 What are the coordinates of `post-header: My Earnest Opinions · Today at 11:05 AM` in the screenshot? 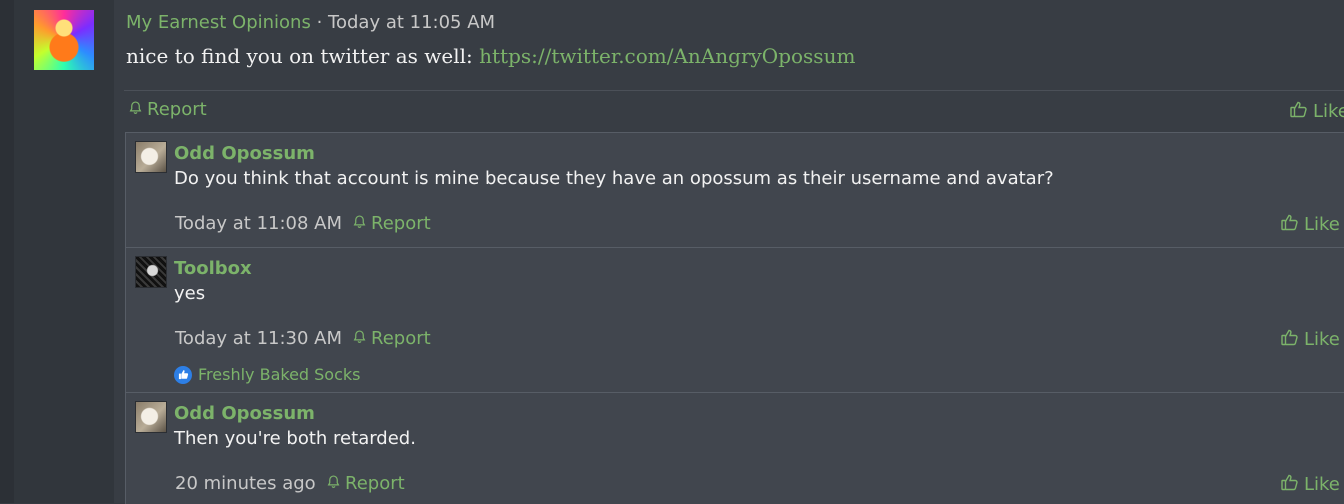 It's located at (310, 22).